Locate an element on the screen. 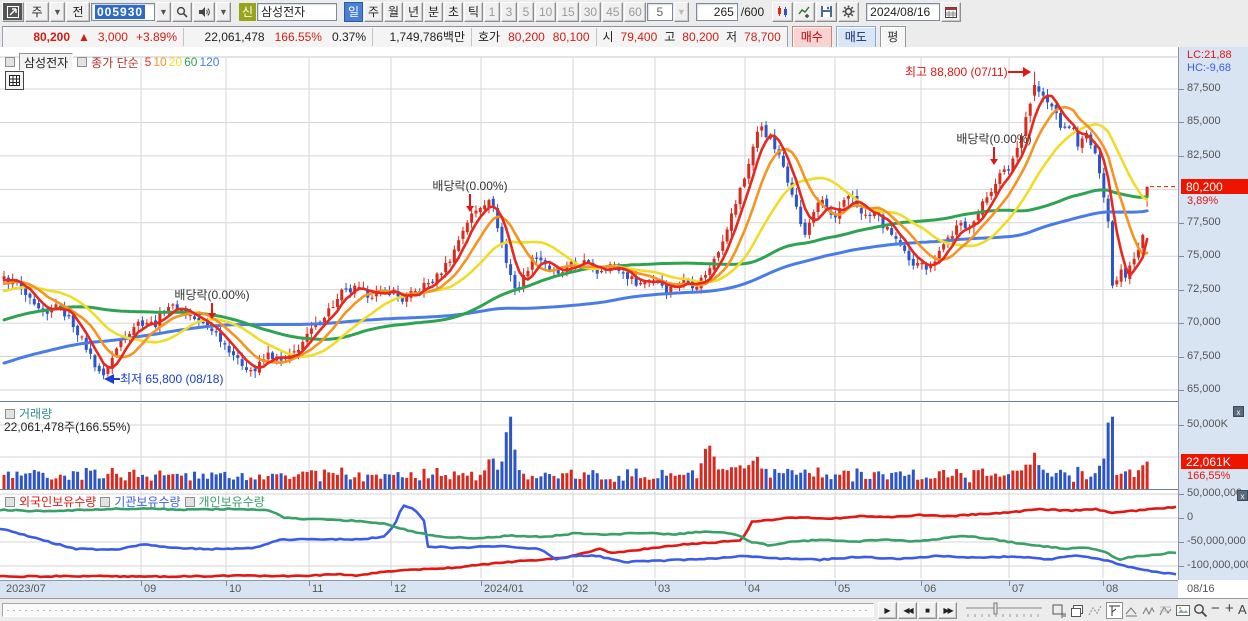  current-price: 80,200 is located at coordinates (52, 36).